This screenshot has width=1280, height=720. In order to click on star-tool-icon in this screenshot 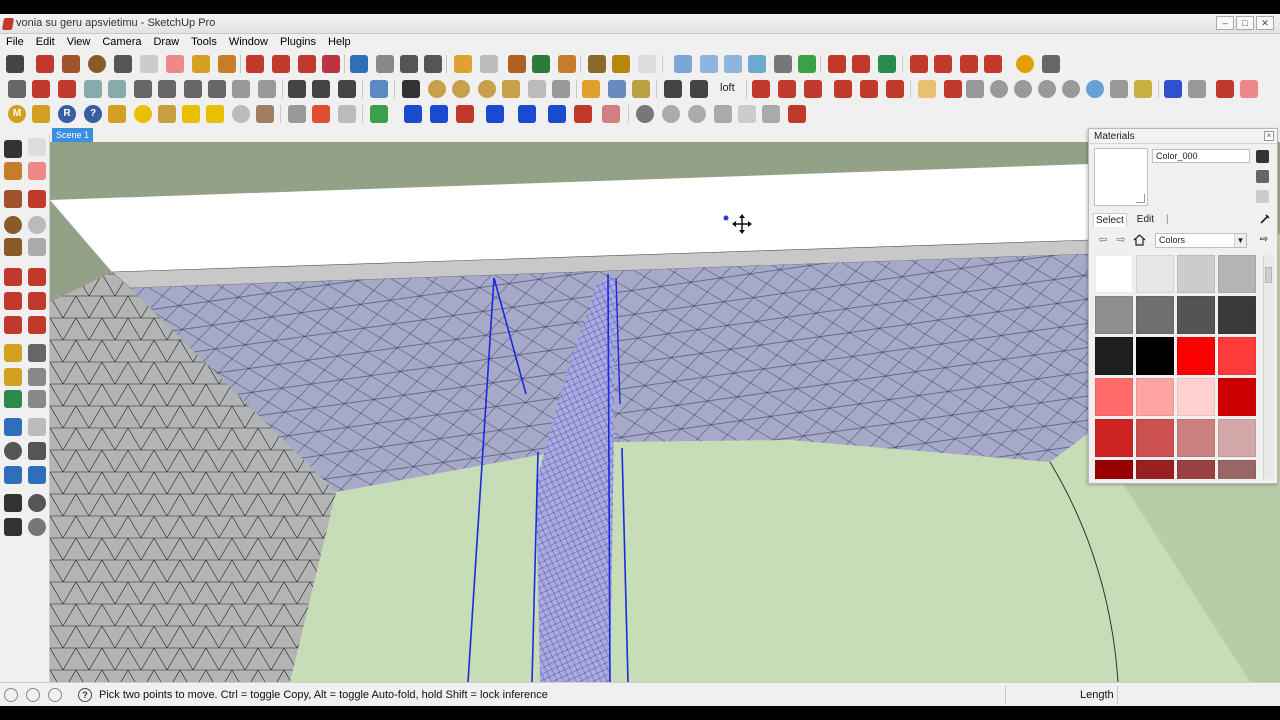, I will do `click(347, 89)`.